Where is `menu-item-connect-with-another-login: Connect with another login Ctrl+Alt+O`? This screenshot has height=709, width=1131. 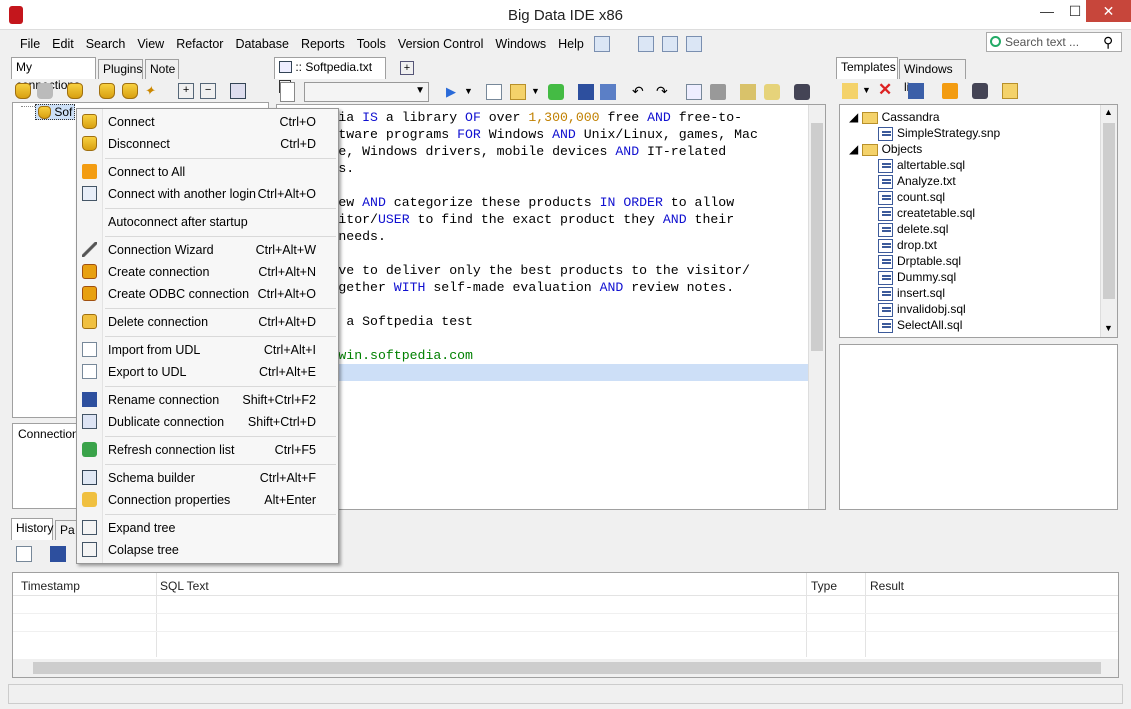 menu-item-connect-with-another-login: Connect with another login Ctrl+Alt+O is located at coordinates (207, 194).